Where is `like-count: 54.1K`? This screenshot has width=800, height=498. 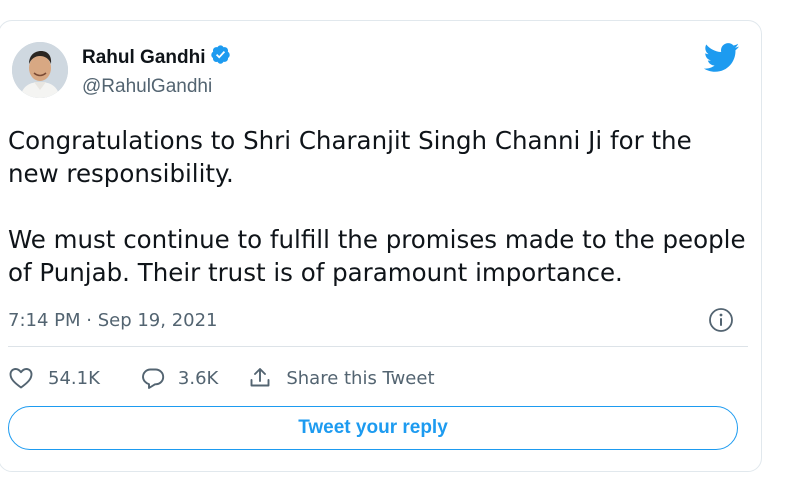
like-count: 54.1K is located at coordinates (74, 378).